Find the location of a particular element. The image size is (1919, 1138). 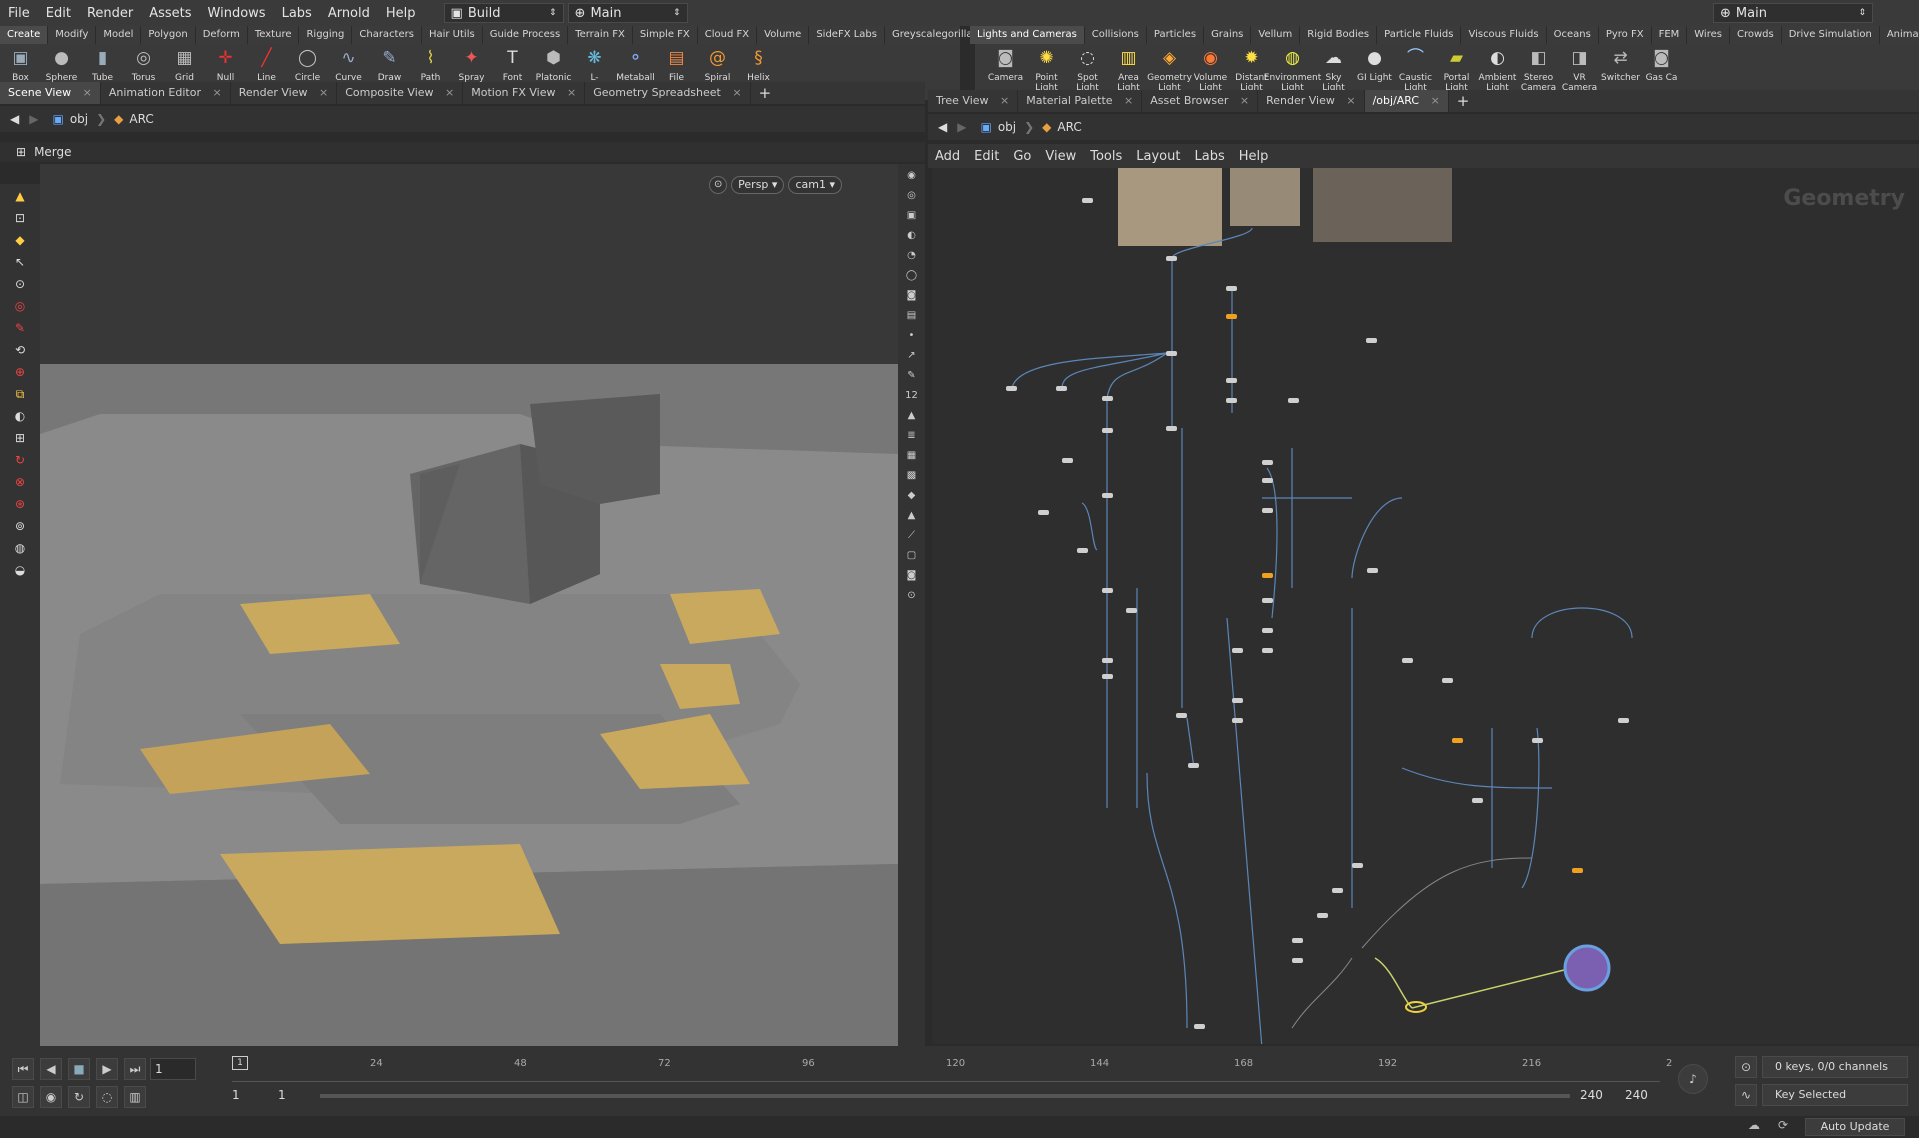

range-start-2: 1 is located at coordinates (293, 1095).